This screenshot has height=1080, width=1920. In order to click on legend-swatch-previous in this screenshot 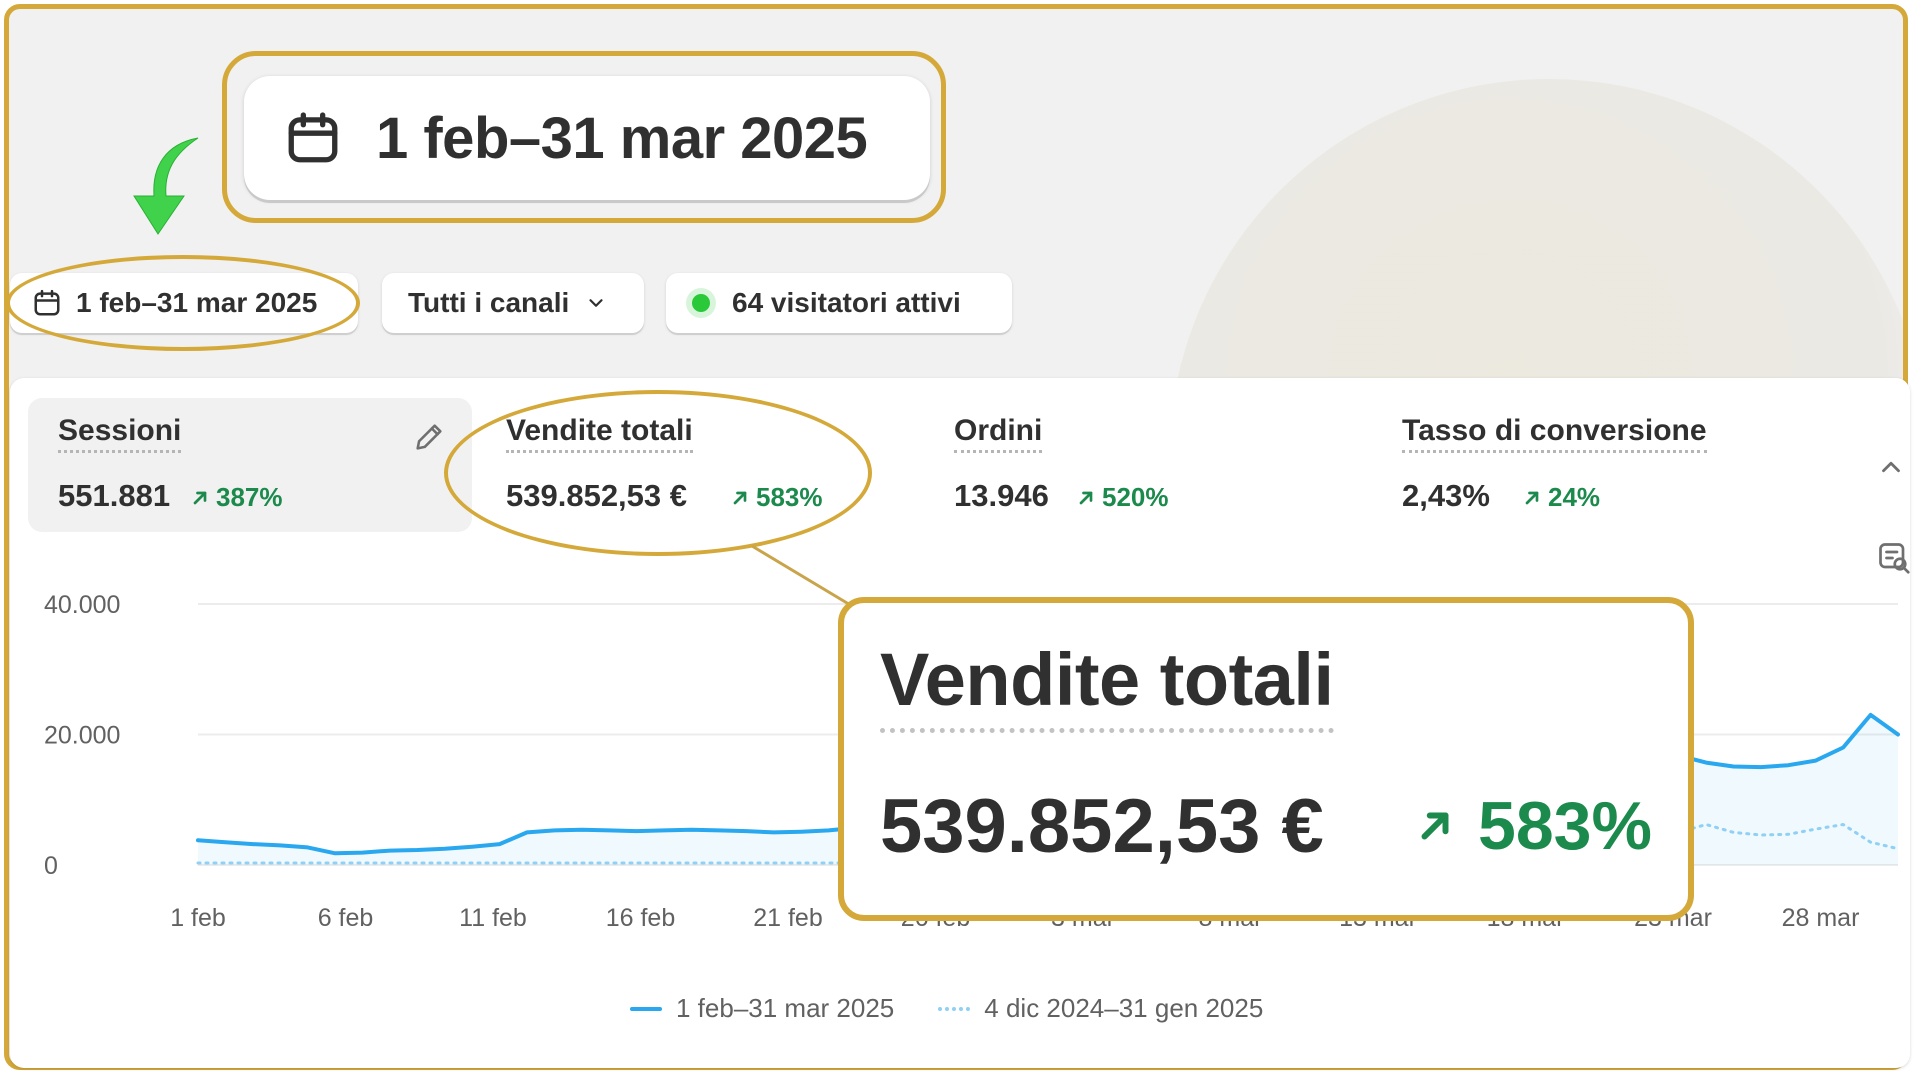, I will do `click(954, 1008)`.